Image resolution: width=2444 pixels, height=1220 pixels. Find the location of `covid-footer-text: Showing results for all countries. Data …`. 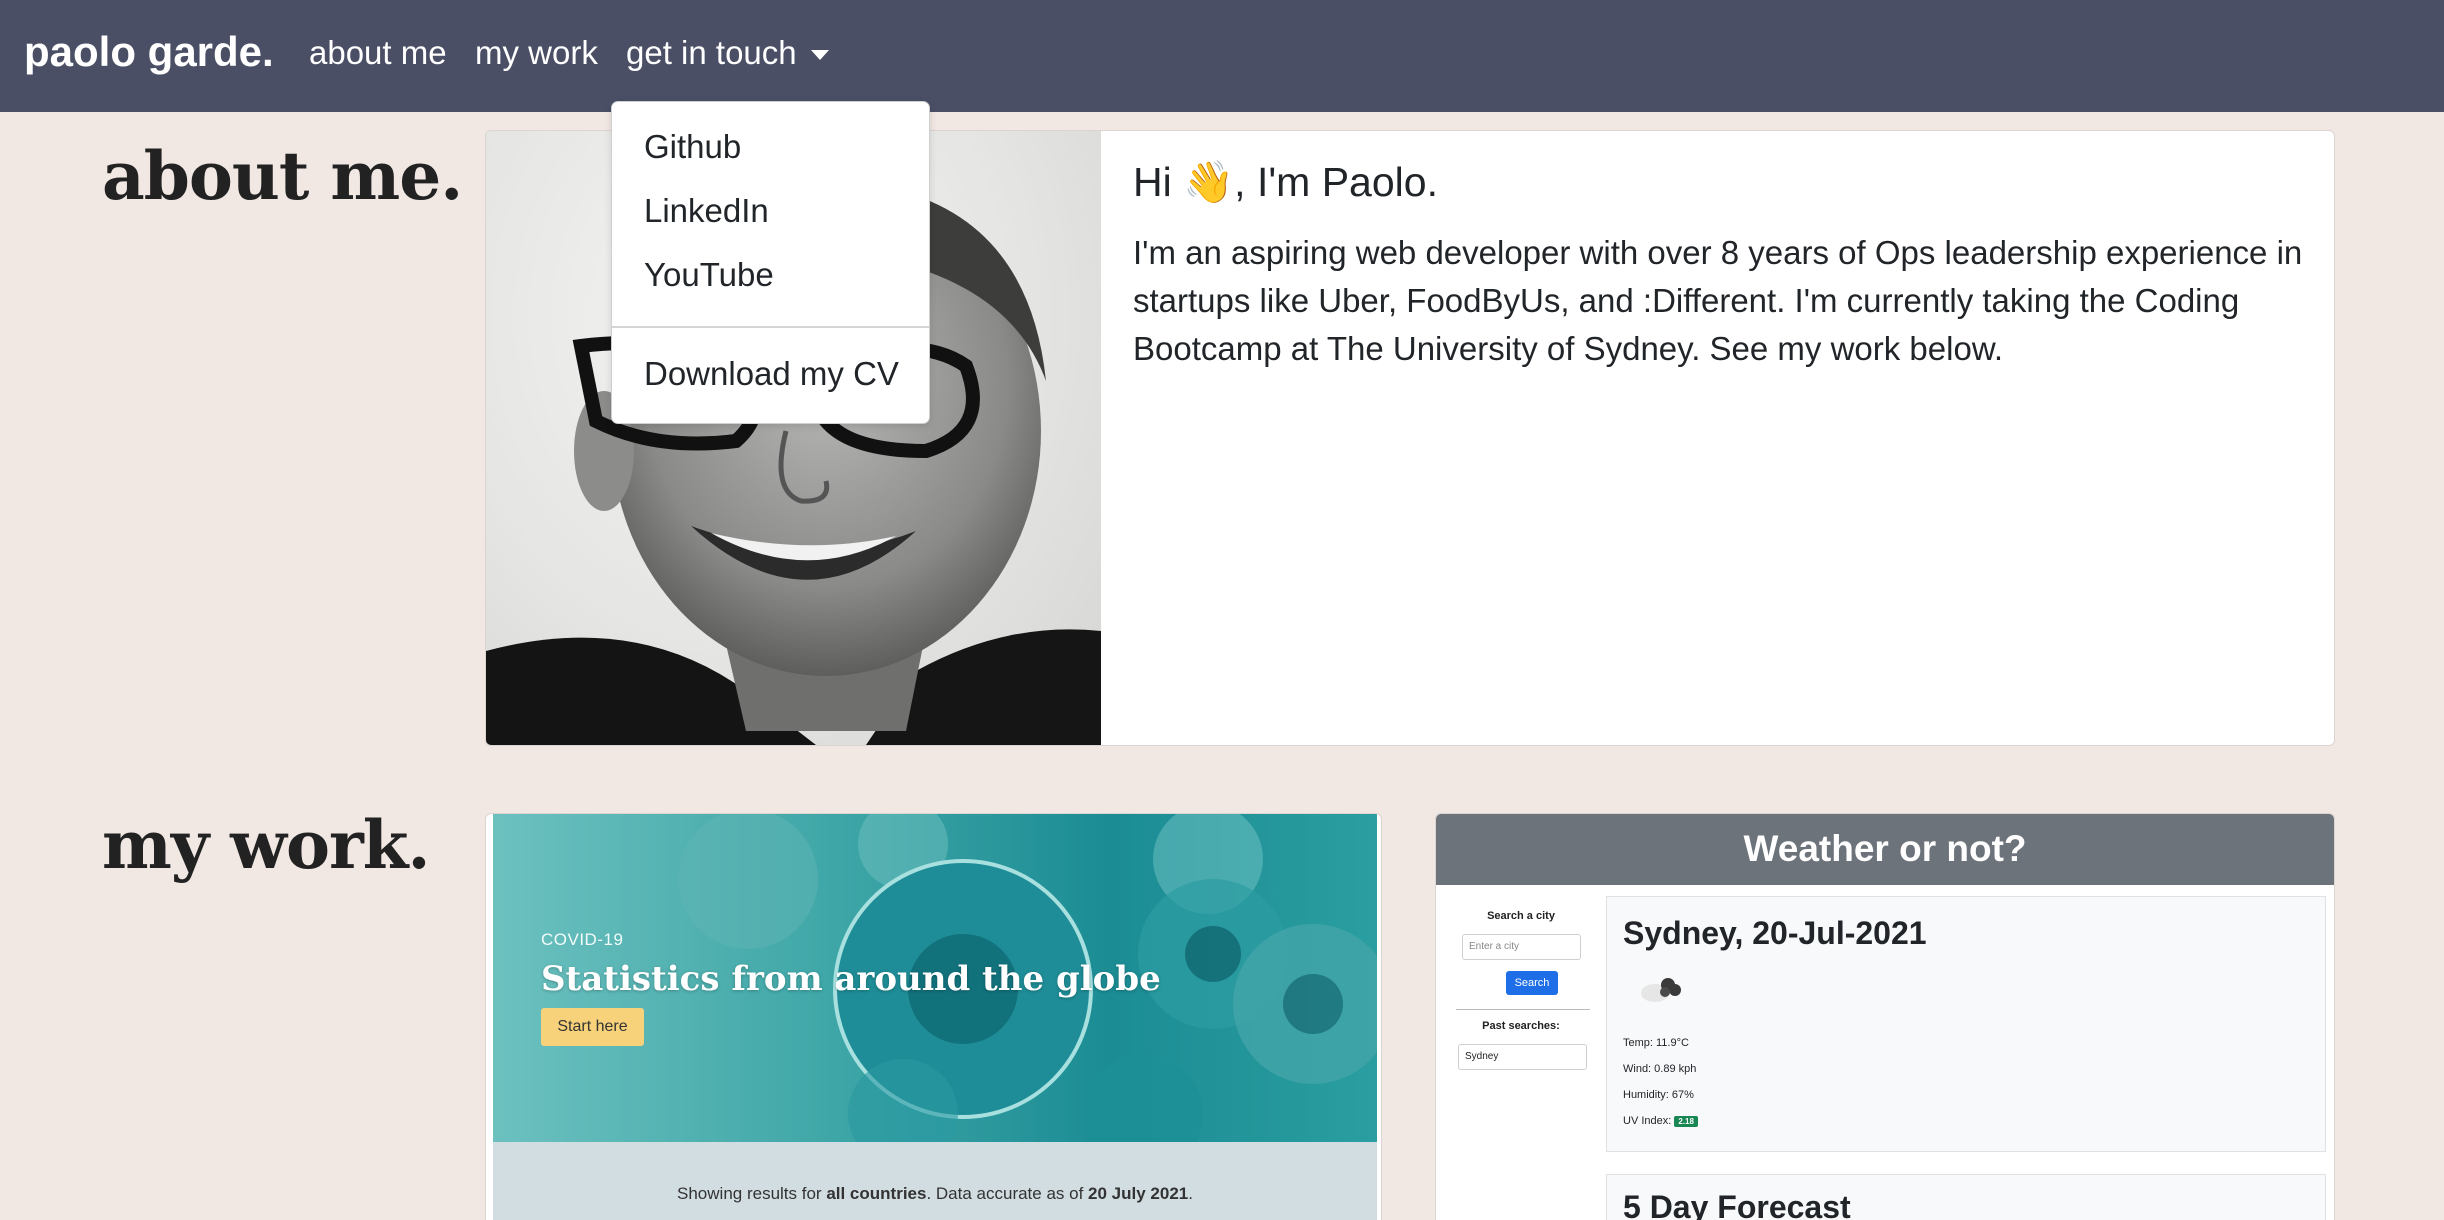

covid-footer-text: Showing results for all countries. Data … is located at coordinates (935, 1193).